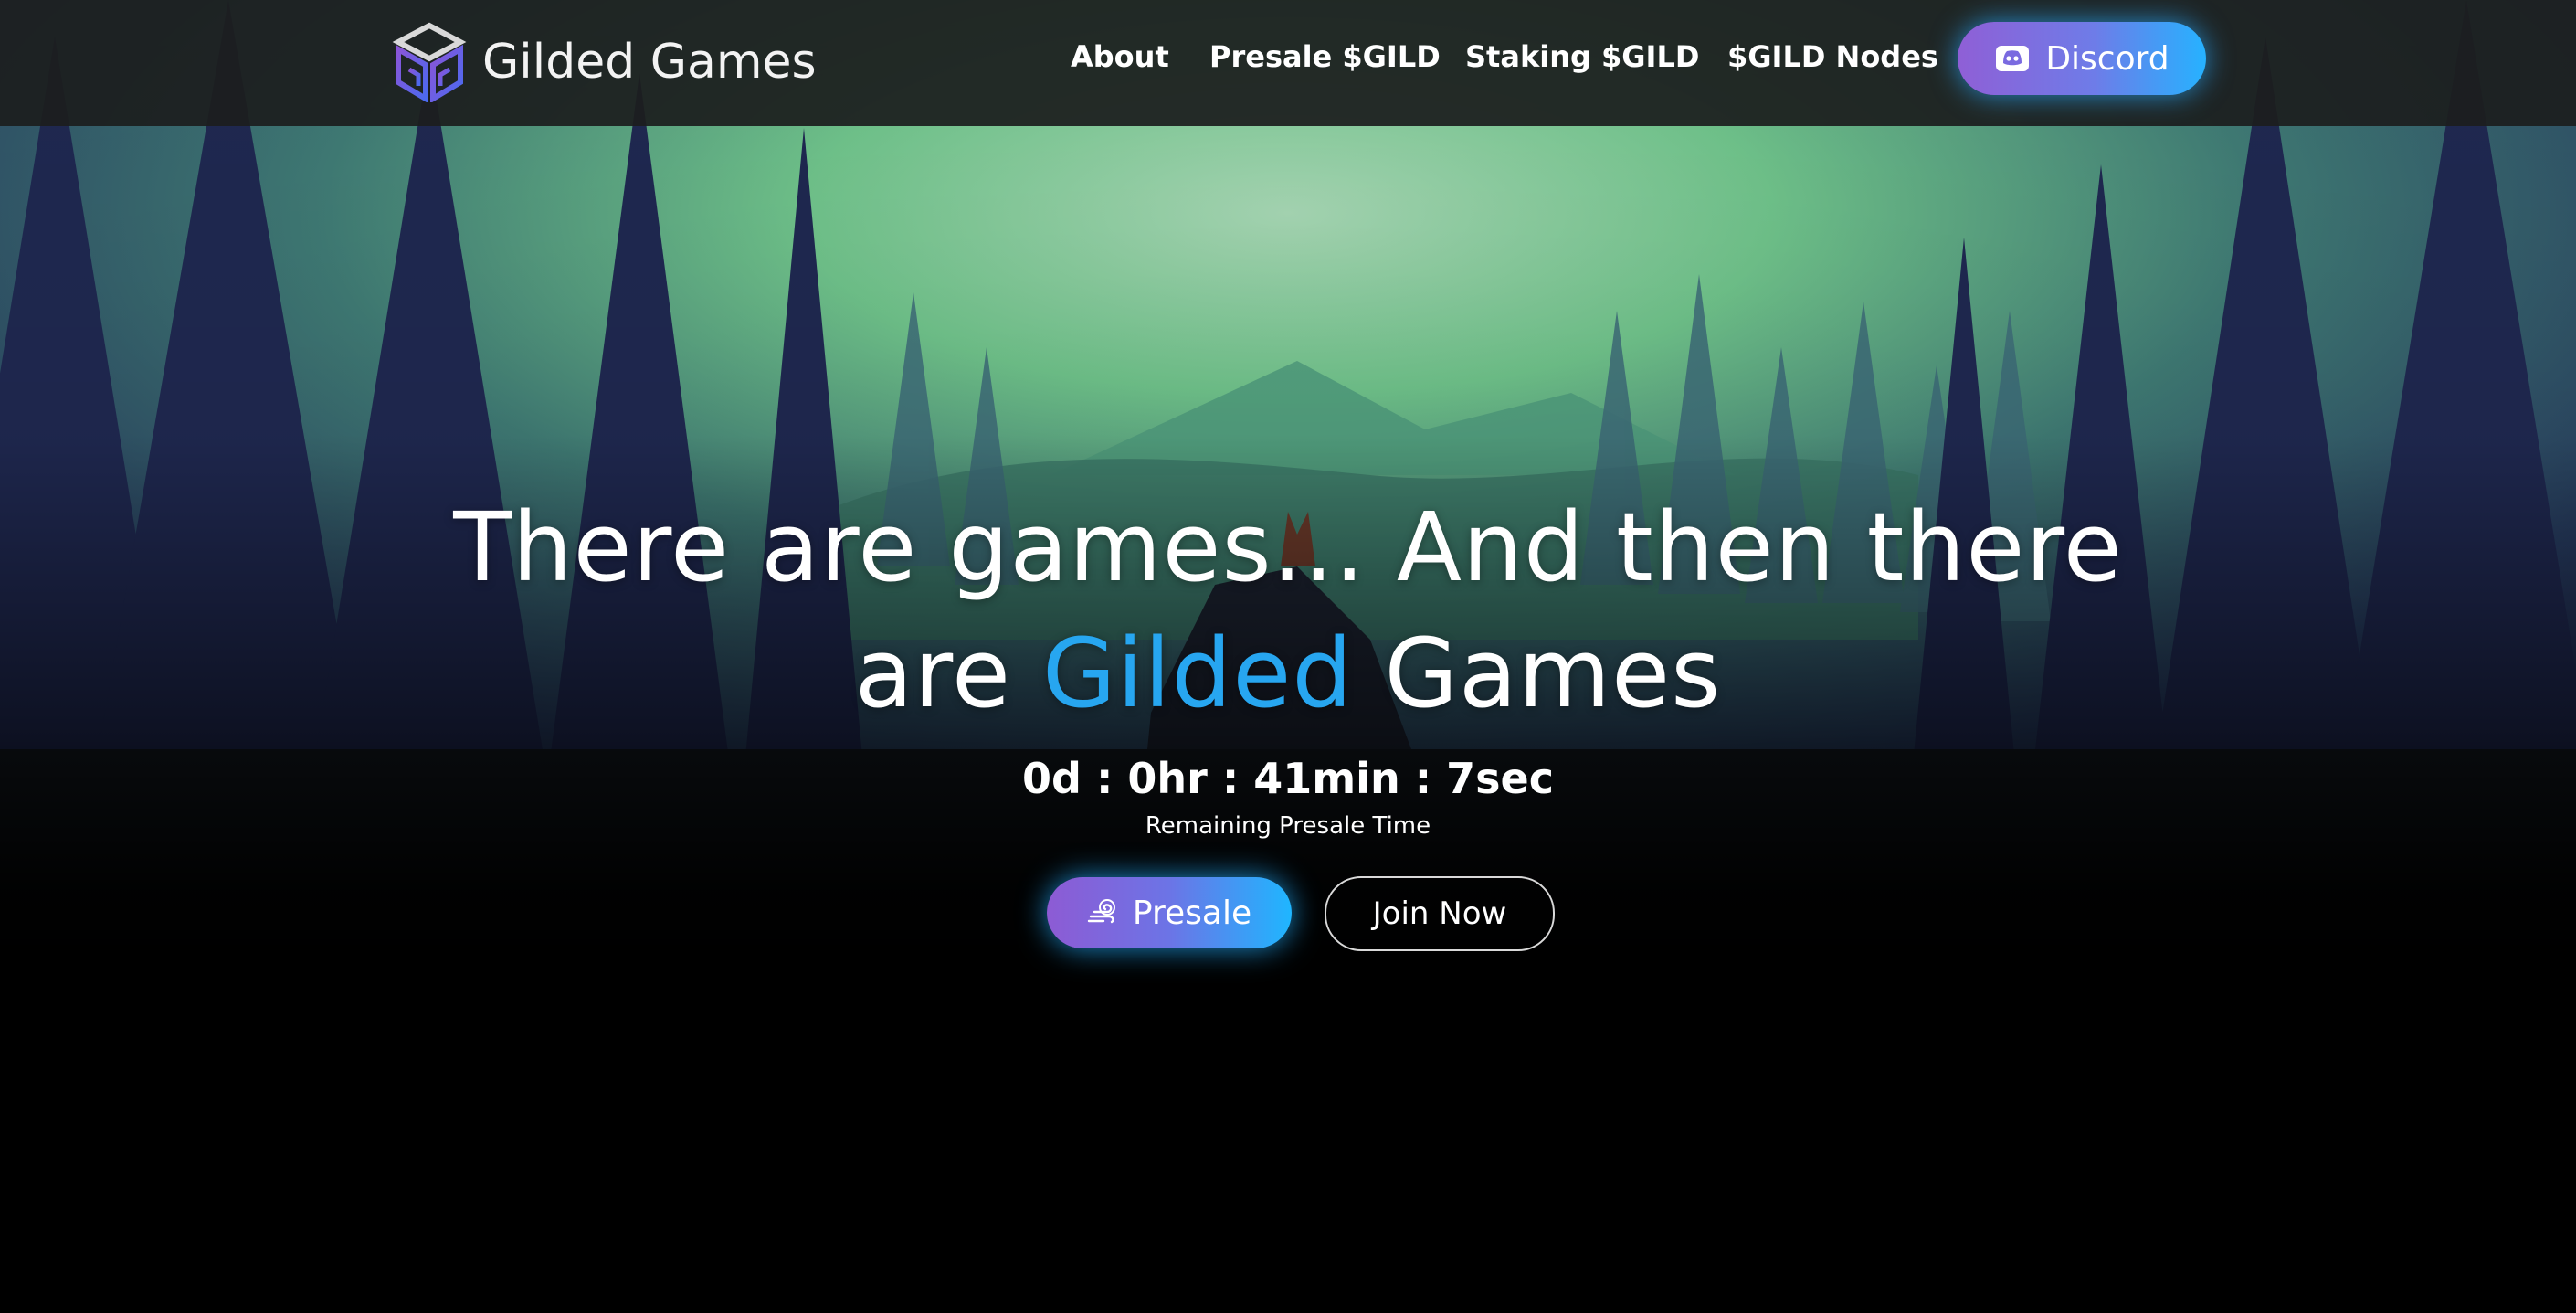 This screenshot has height=1313, width=2576. Describe the element at coordinates (1101, 911) in the screenshot. I see `wind-icon` at that location.